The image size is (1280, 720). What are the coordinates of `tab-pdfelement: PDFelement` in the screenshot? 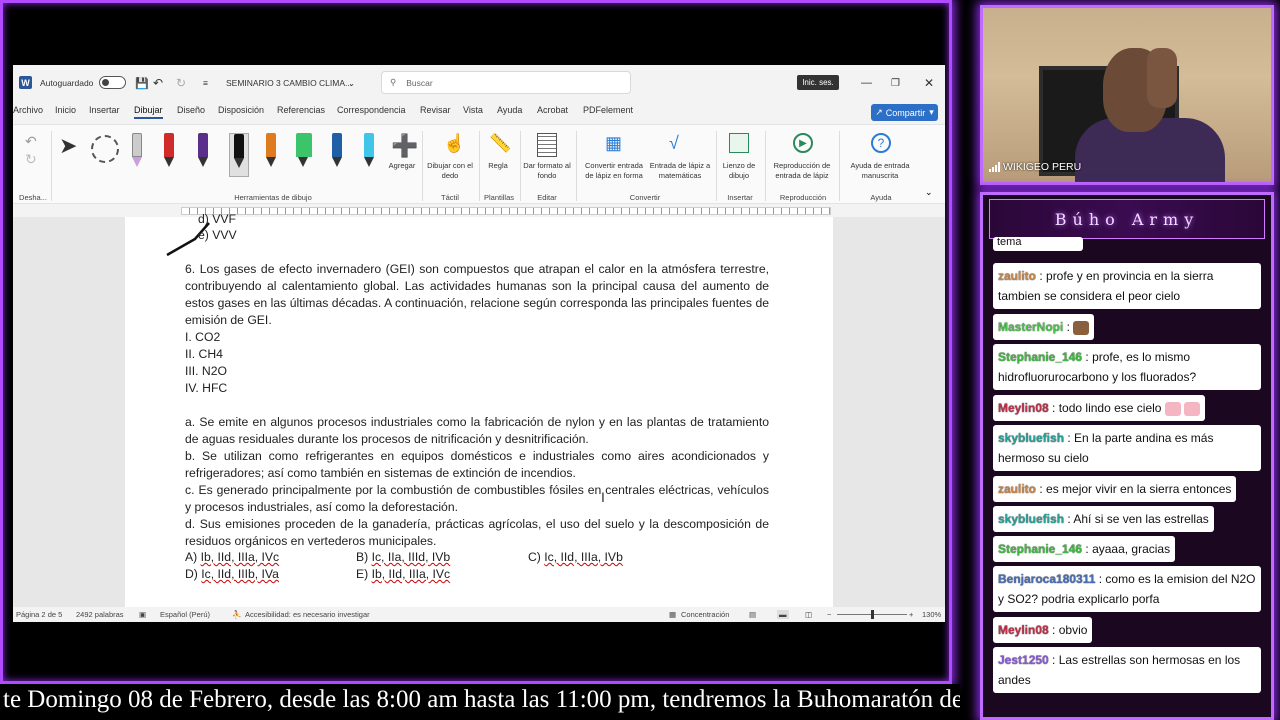 It's located at (608, 110).